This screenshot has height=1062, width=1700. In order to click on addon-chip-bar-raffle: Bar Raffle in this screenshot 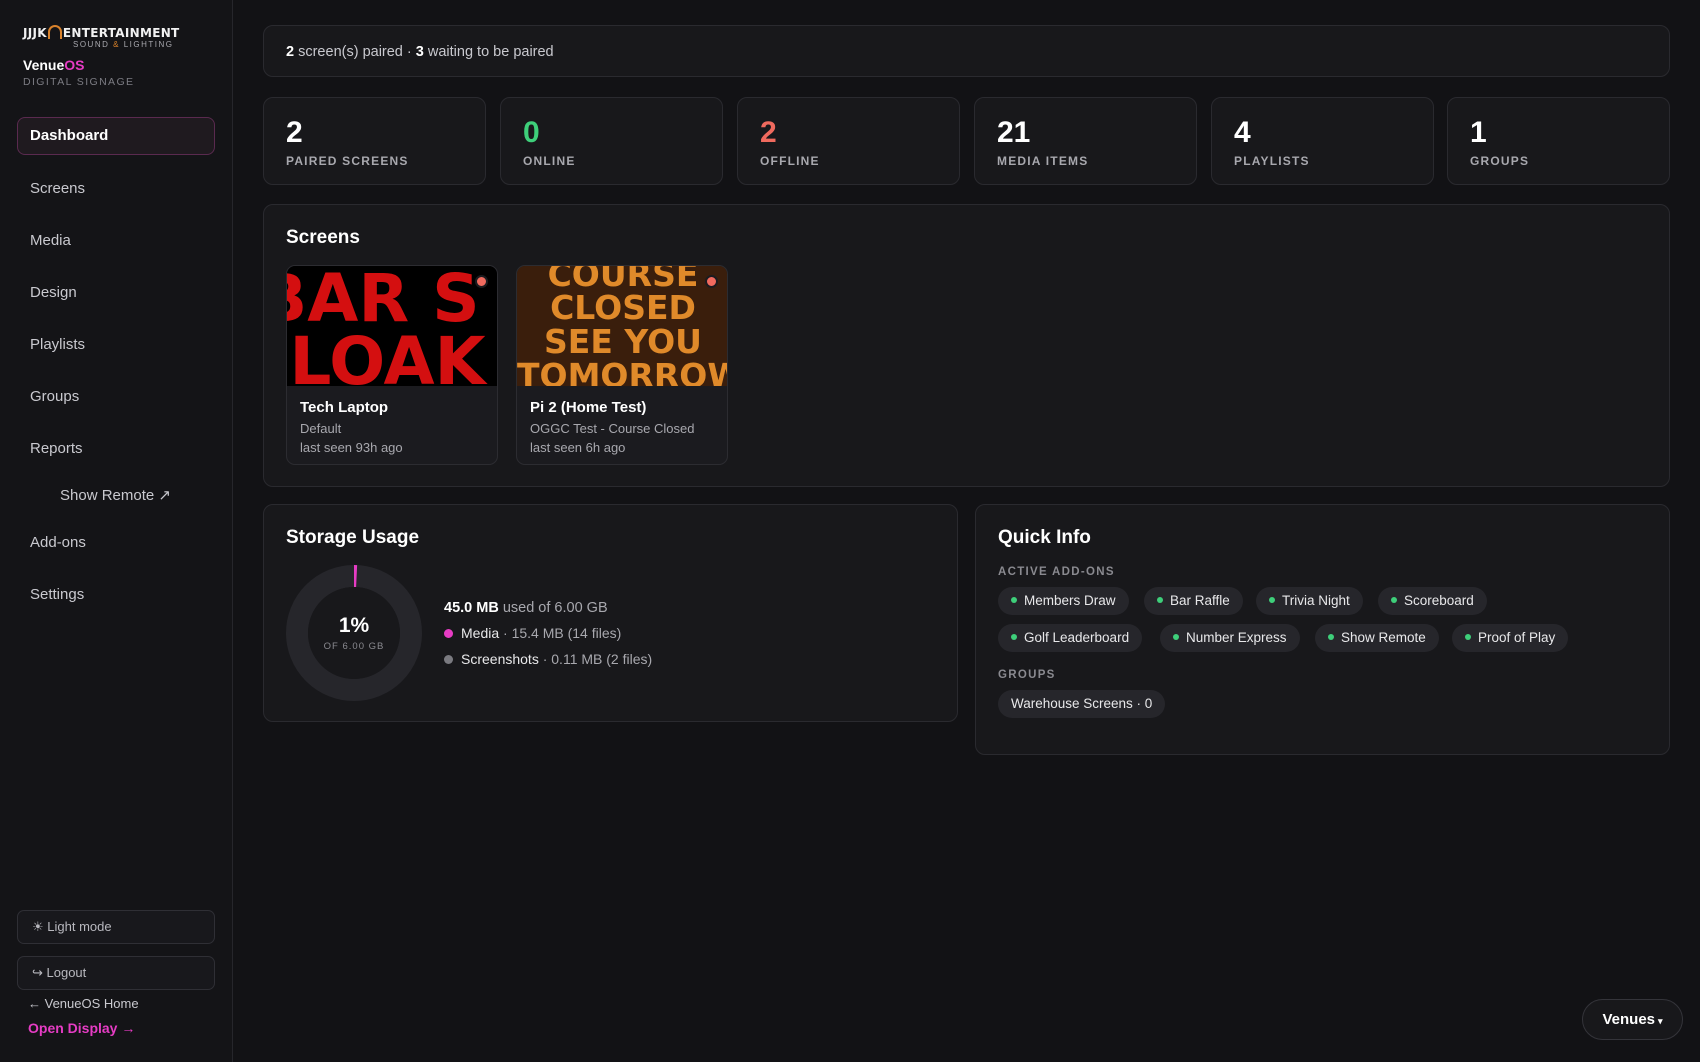, I will do `click(1193, 601)`.